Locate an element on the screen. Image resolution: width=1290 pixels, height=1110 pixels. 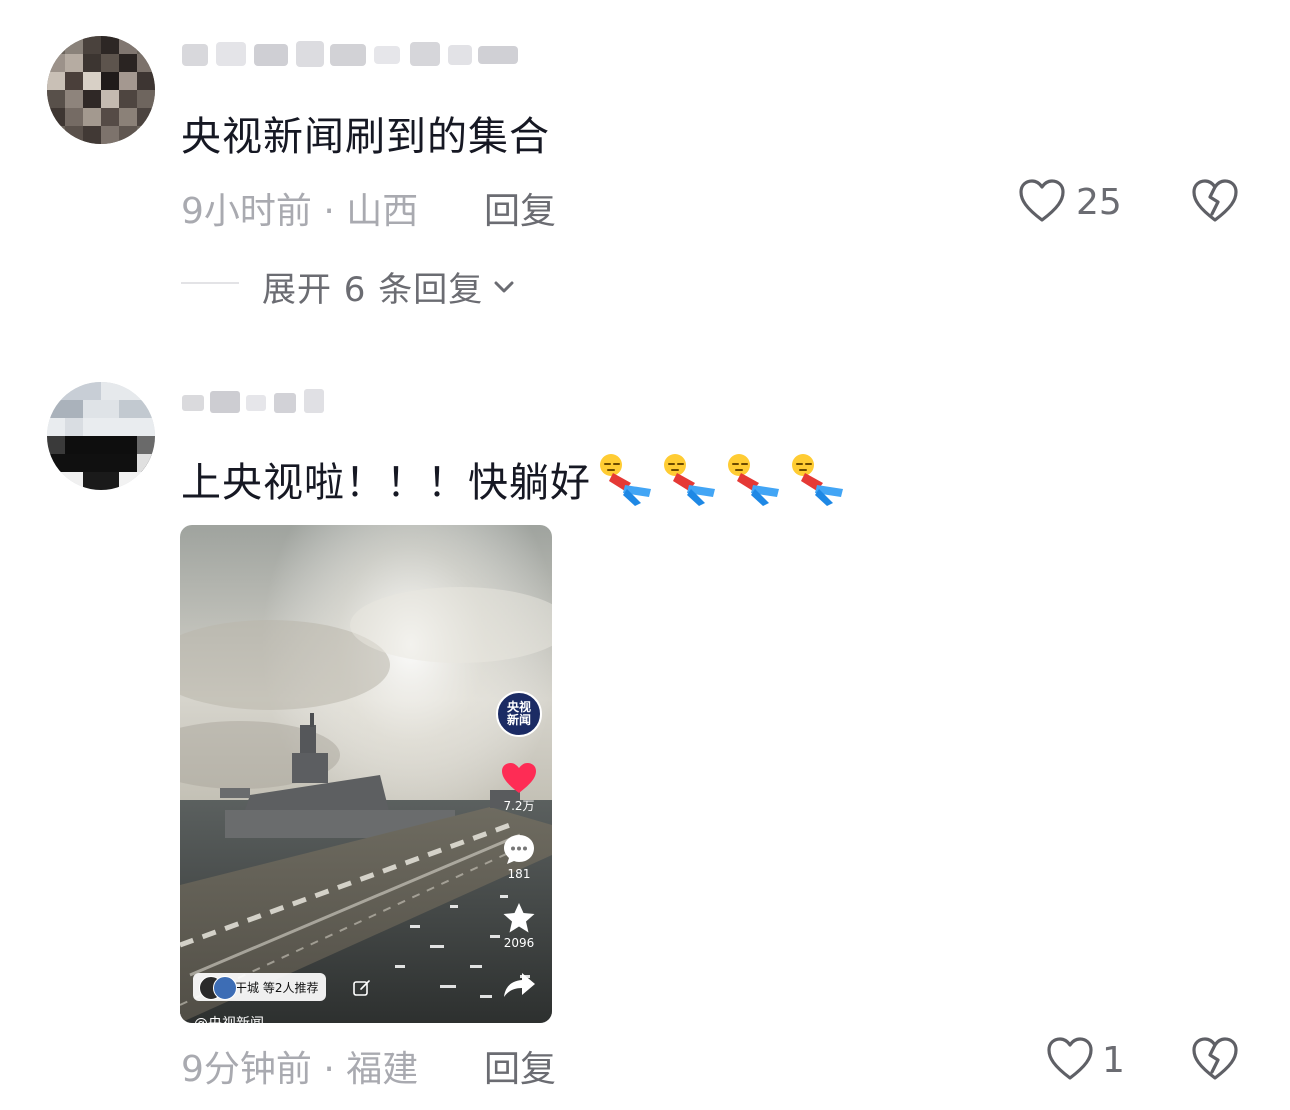
share-arrow-icon is located at coordinates (519, 985).